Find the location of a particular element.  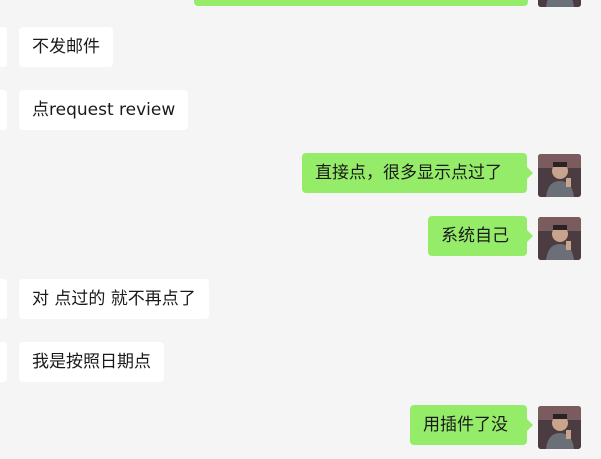

message-bubble-outgoing: 用插件了没 is located at coordinates (471, 425).